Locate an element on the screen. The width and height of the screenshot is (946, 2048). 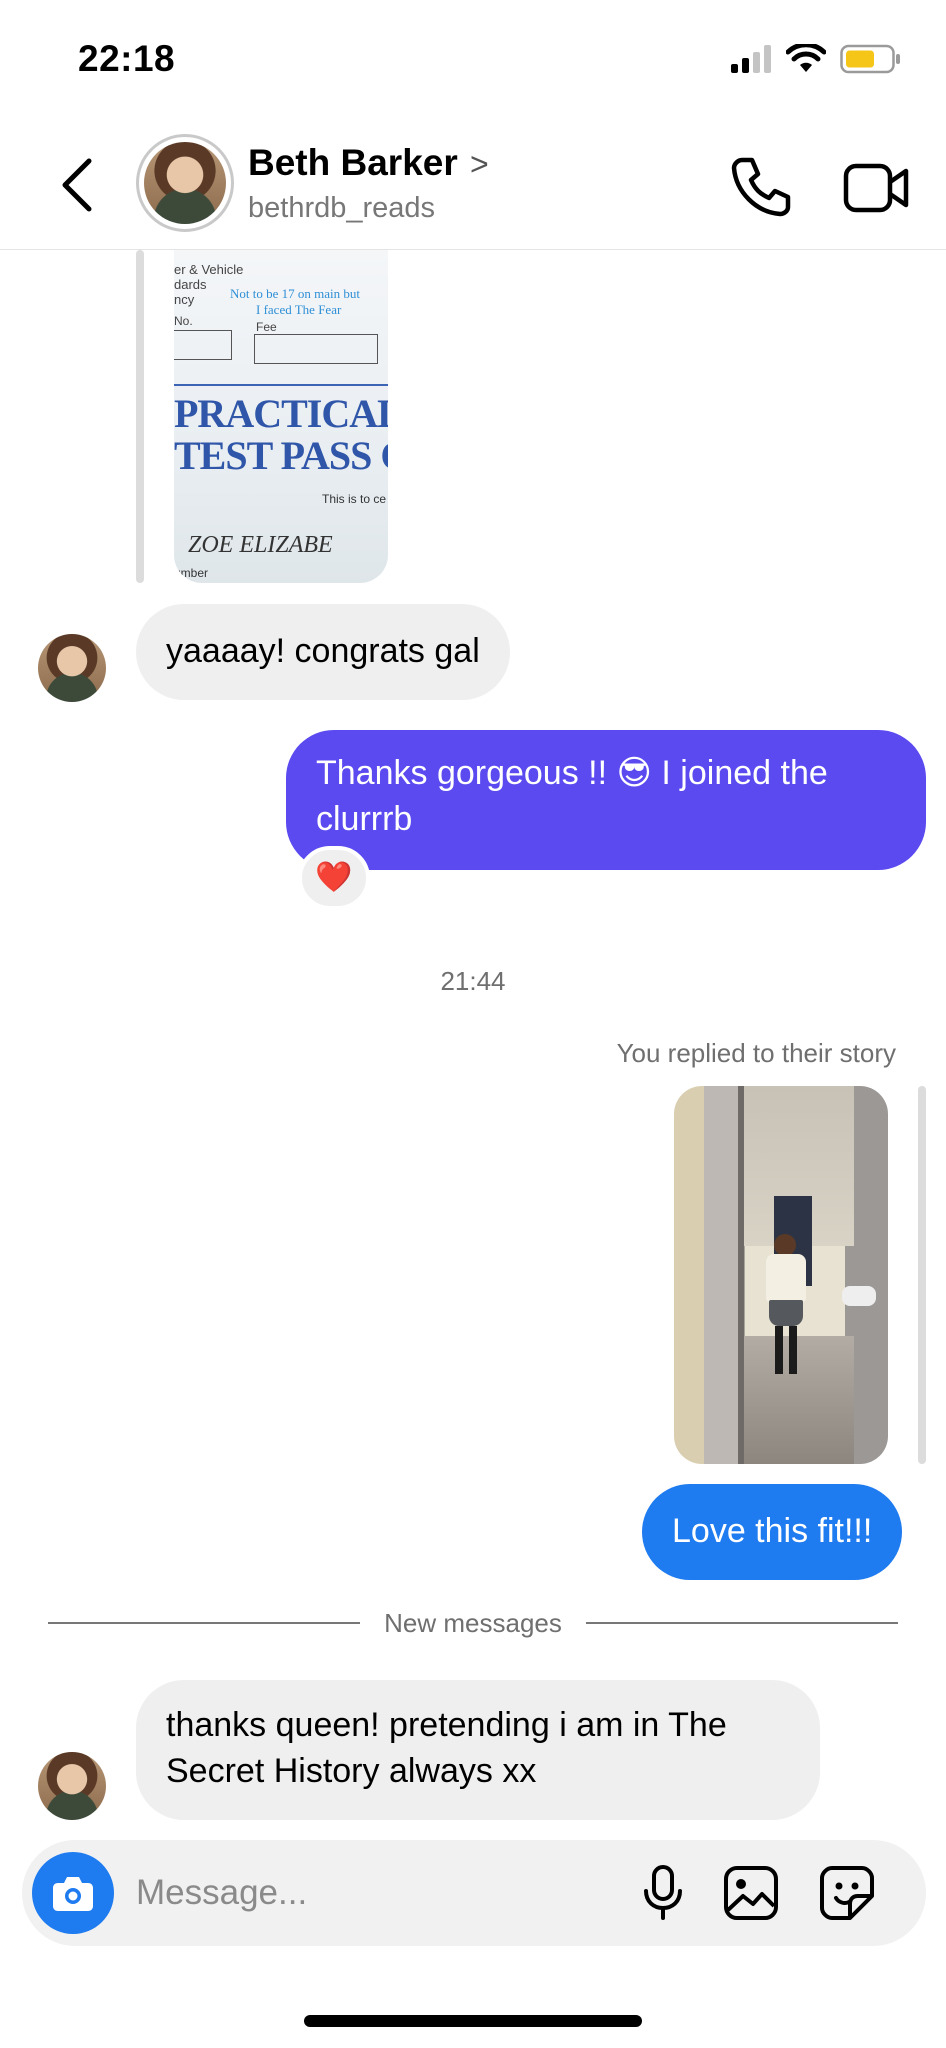
gallery-button is located at coordinates (751, 1893).